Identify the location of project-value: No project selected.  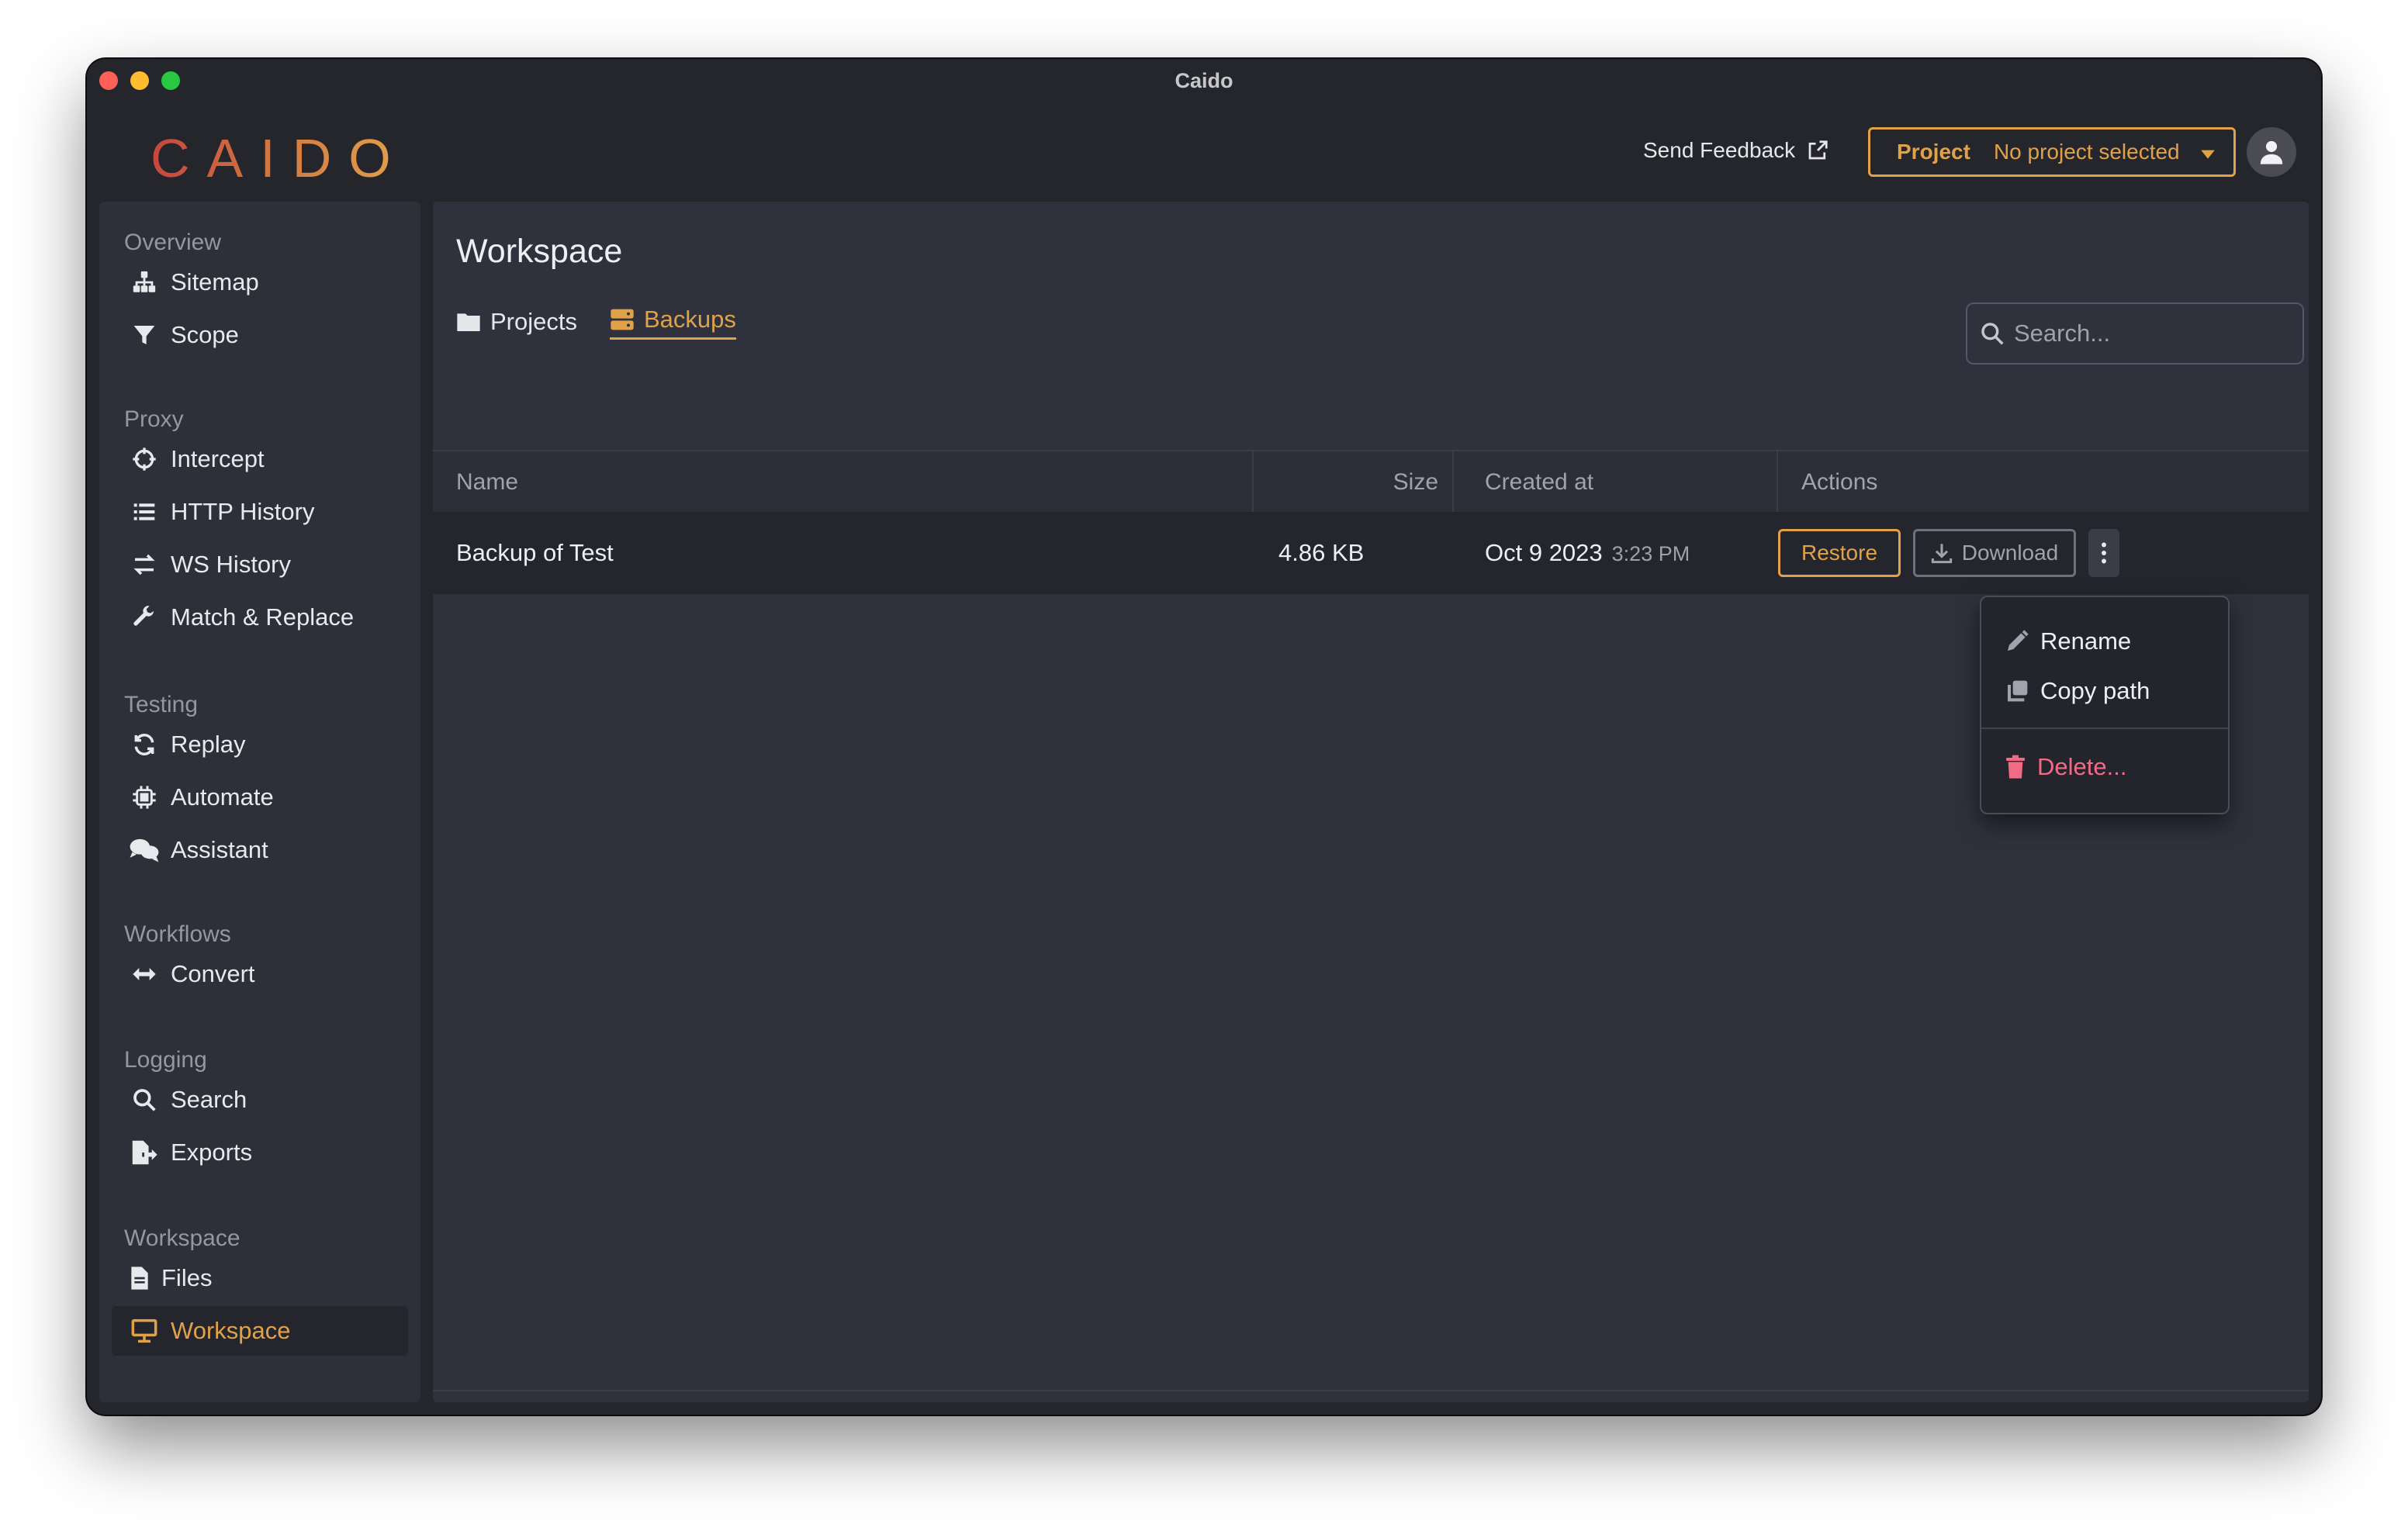
(2086, 152).